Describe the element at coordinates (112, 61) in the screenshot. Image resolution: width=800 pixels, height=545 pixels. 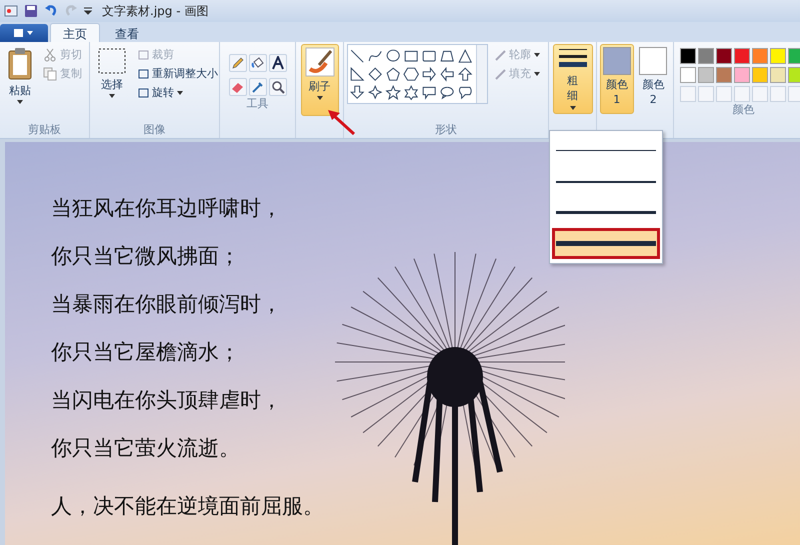
I see `selection-icon` at that location.